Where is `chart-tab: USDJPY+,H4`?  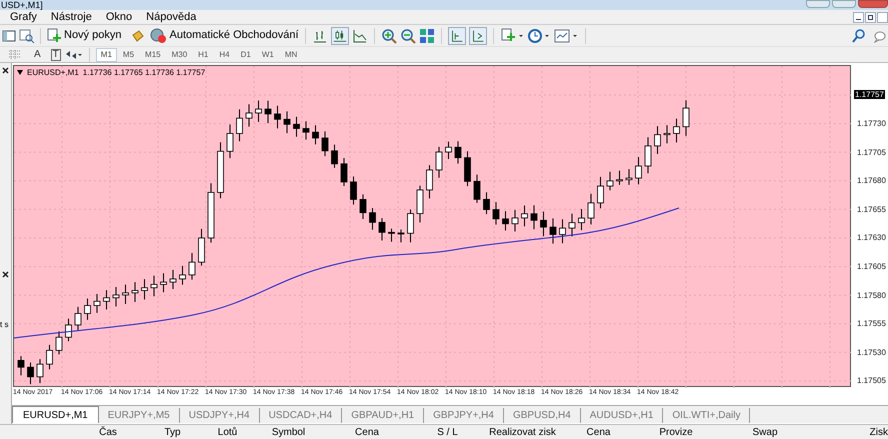
chart-tab: USDJPY+,H4 is located at coordinates (220, 415).